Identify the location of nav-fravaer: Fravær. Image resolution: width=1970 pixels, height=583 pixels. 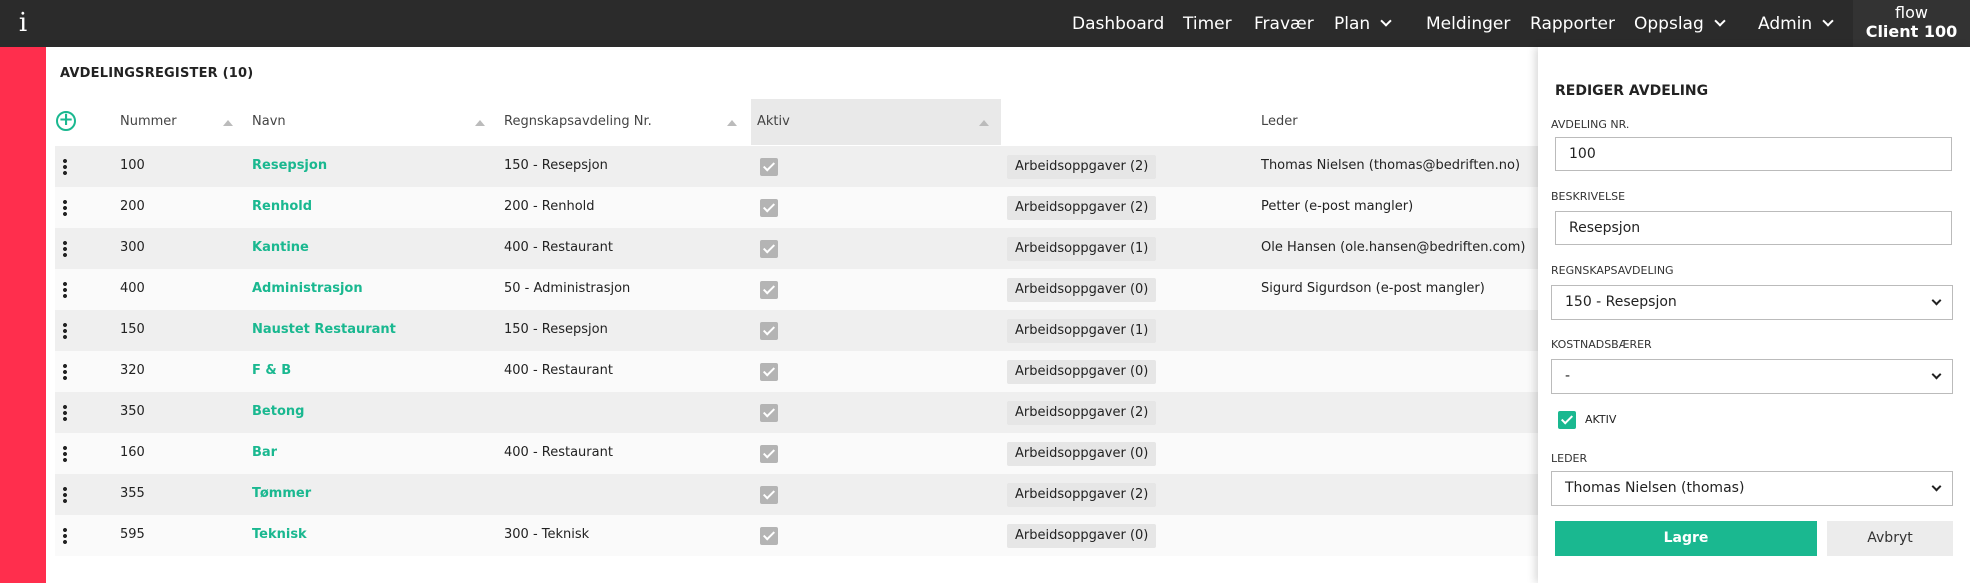
(1284, 23).